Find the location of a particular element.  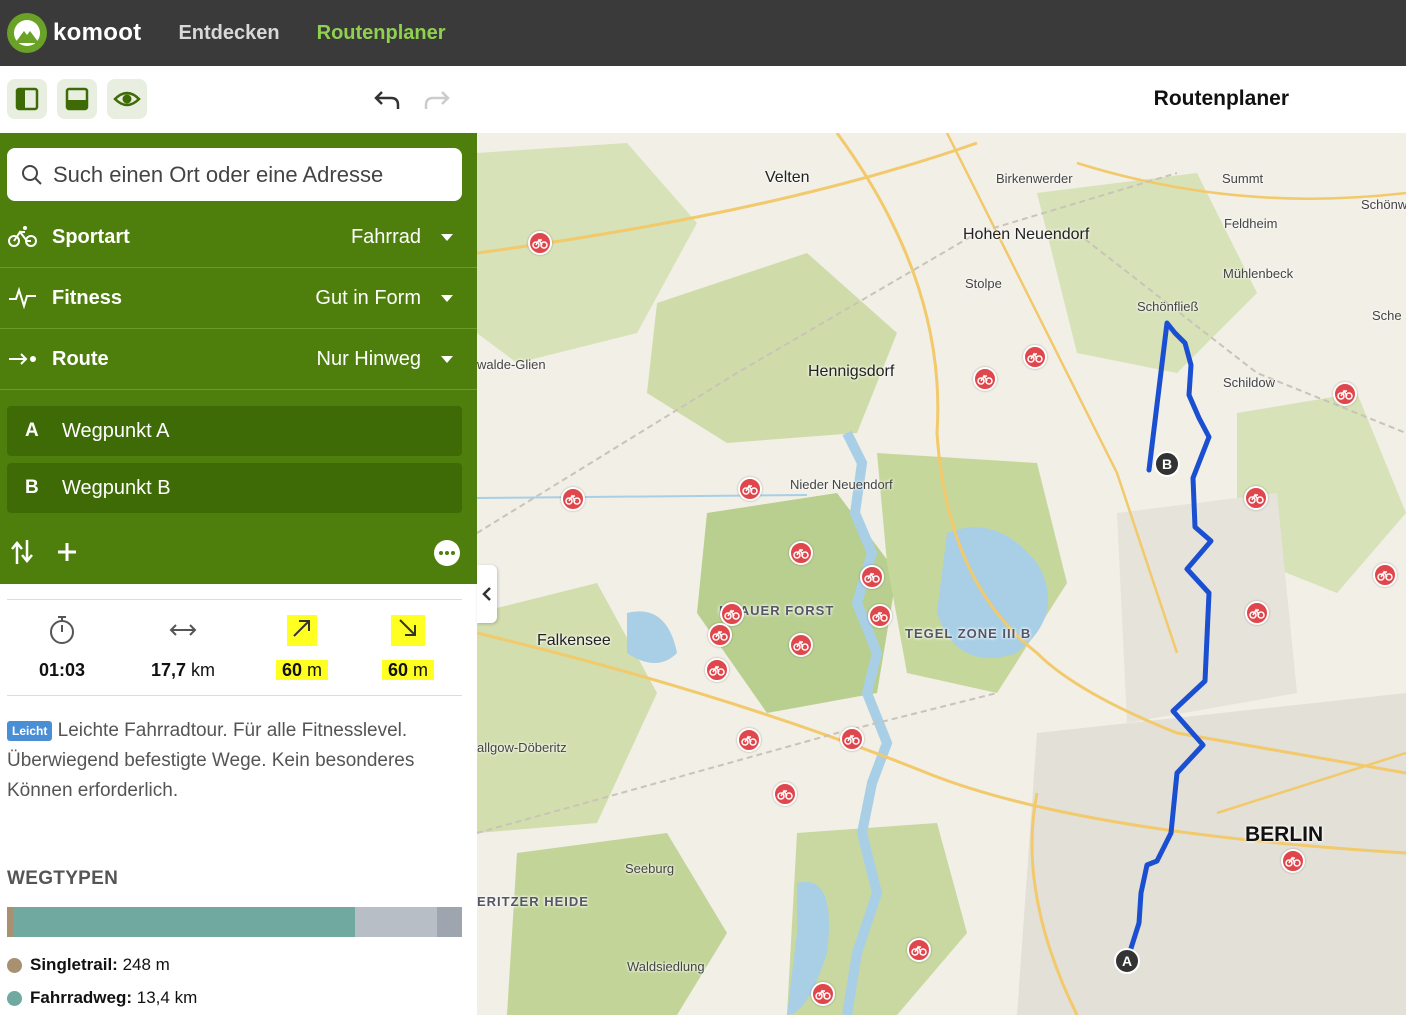

place-label: Birkenwerder is located at coordinates (1034, 178).